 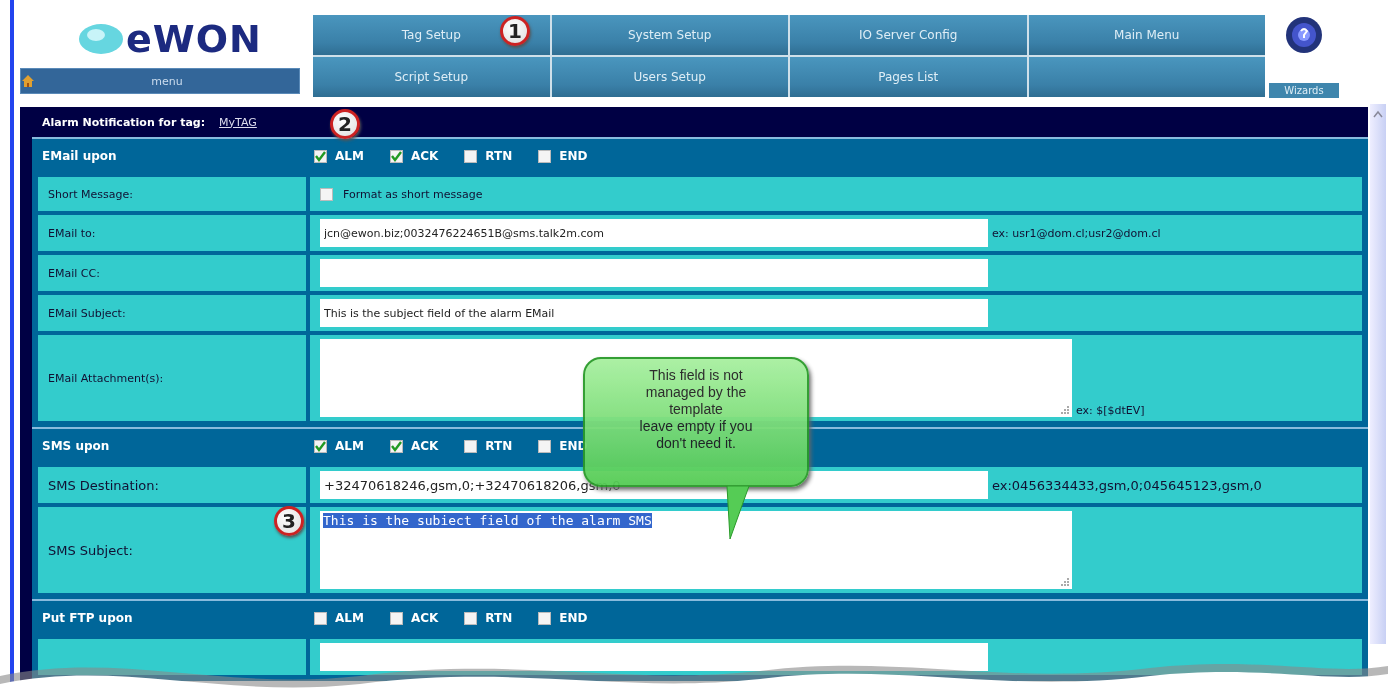 What do you see at coordinates (88, 618) in the screenshot?
I see `section-title: Put FTP upon` at bounding box center [88, 618].